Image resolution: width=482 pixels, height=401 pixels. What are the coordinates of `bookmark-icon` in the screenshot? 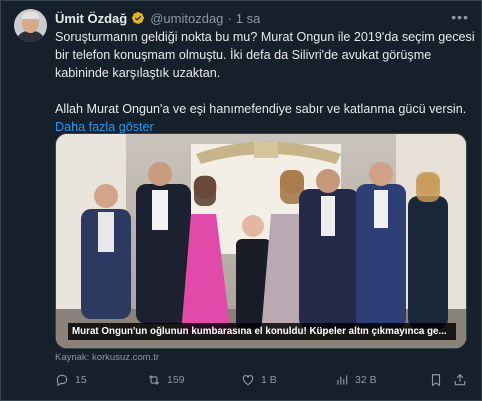 It's located at (436, 380).